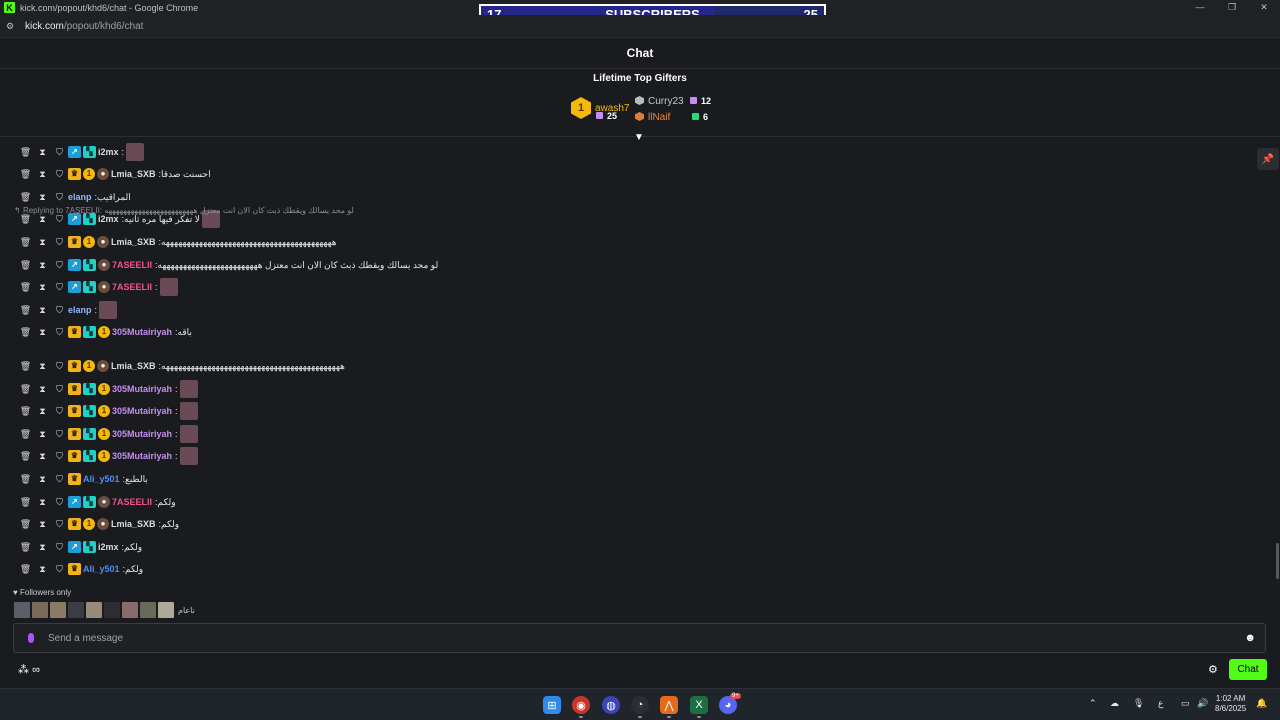  Describe the element at coordinates (96, 502) in the screenshot. I see `chat-message: 🗑 ⧗ ⛉ ↗ ▚ ● 7ASEELII: ولكم` at that location.